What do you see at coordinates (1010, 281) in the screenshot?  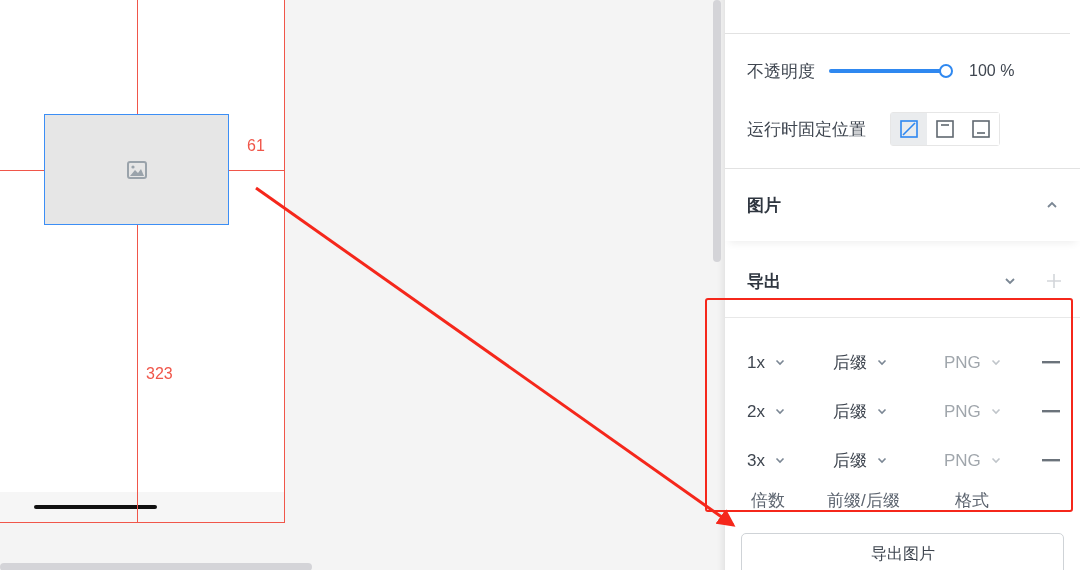 I see `chevron-down-icon` at bounding box center [1010, 281].